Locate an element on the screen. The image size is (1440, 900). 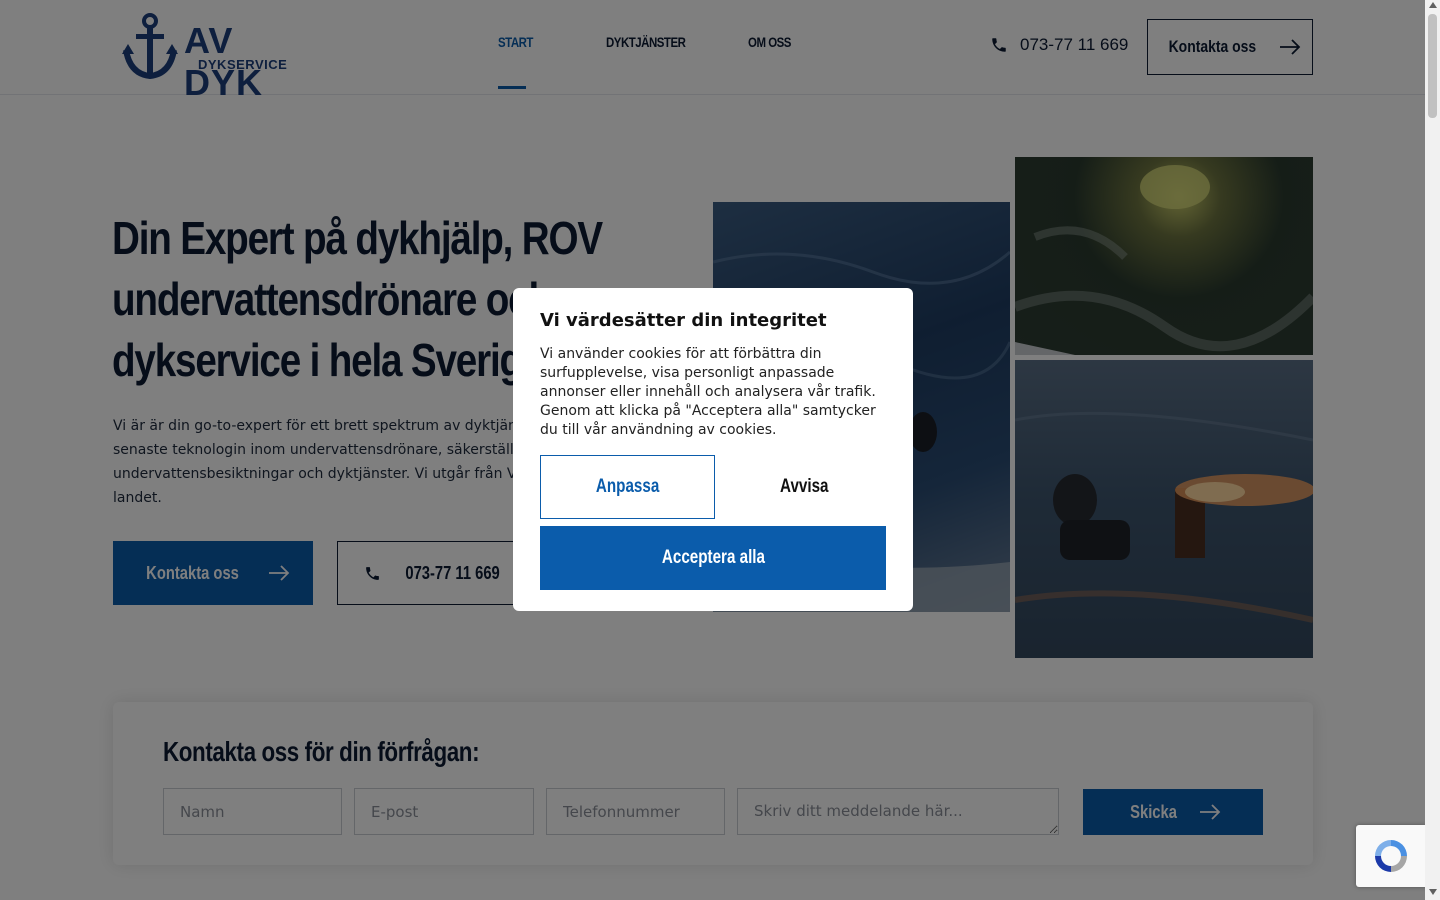
cookie-accept-all-button: Acceptera alla is located at coordinates (713, 558).